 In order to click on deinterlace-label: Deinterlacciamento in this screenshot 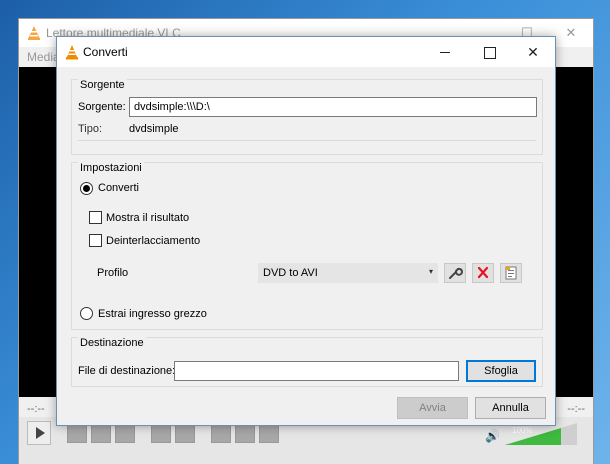, I will do `click(153, 241)`.